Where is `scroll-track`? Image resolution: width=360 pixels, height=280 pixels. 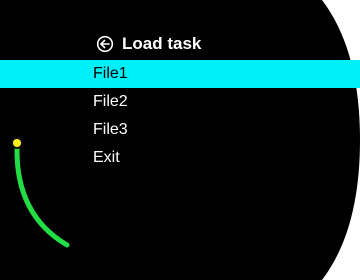
scroll-track is located at coordinates (42, 196).